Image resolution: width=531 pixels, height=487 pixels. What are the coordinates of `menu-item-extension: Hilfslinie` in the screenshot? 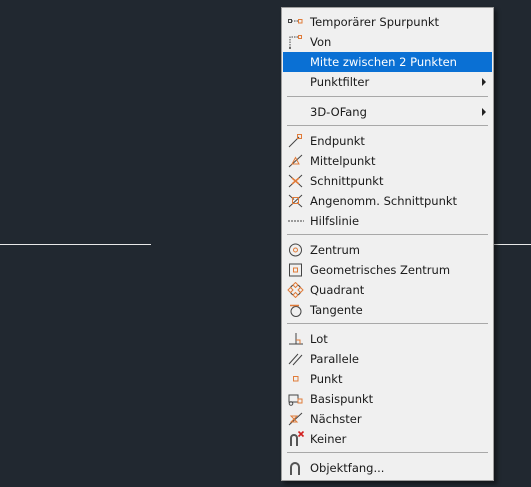 It's located at (387, 221).